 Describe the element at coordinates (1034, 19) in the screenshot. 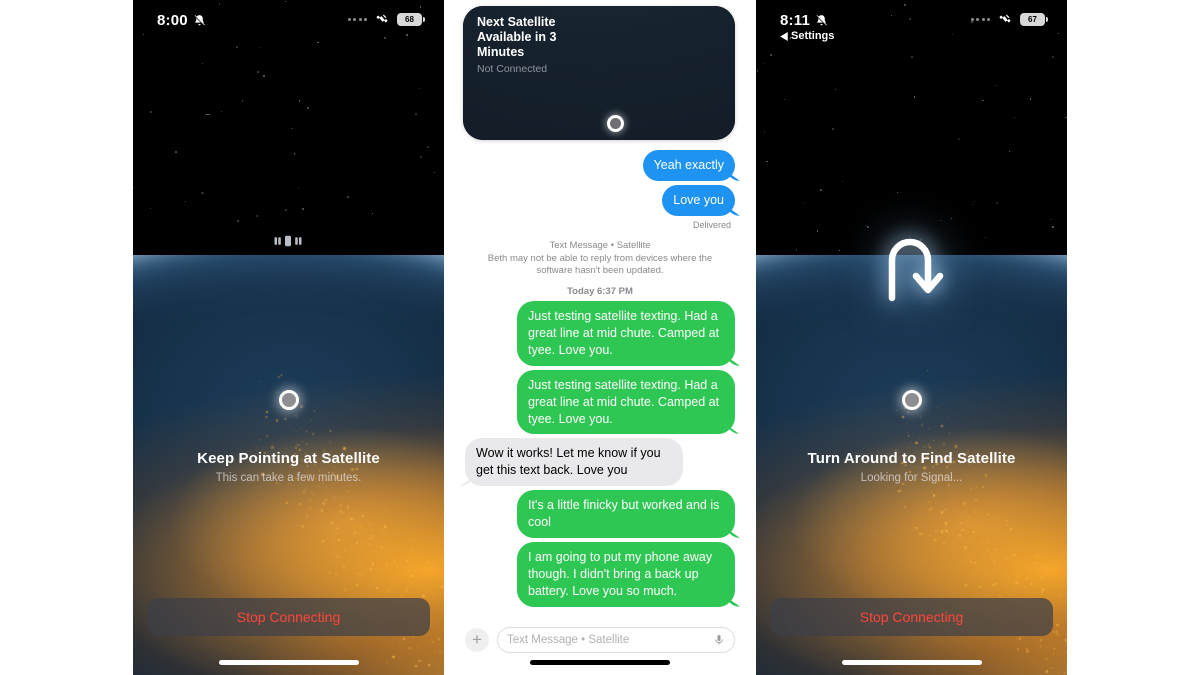

I see `battery-indicator: 67` at that location.